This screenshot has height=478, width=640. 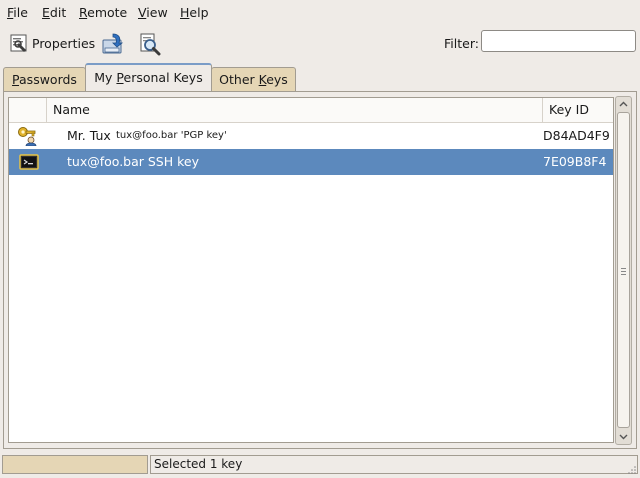 I want to click on menu-view: View, so click(x=153, y=13).